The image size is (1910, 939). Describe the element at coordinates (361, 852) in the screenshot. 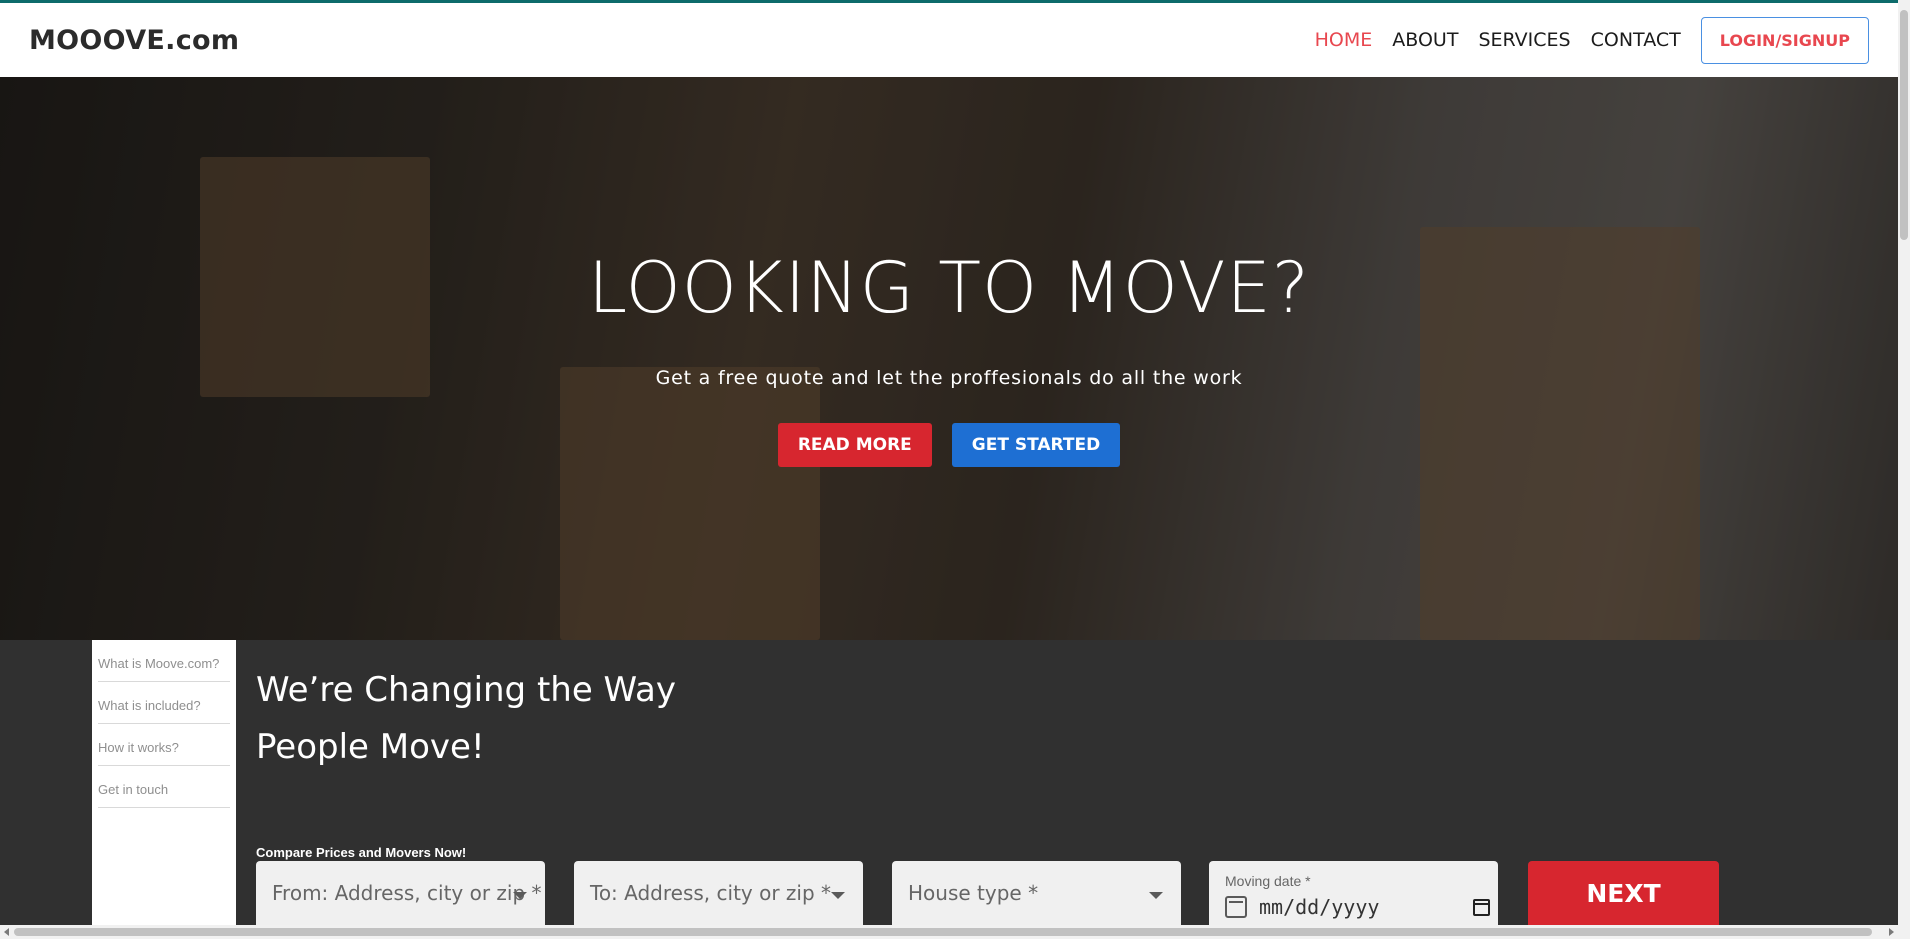

I see `compare-label: Compare Prices and Movers Now!` at that location.